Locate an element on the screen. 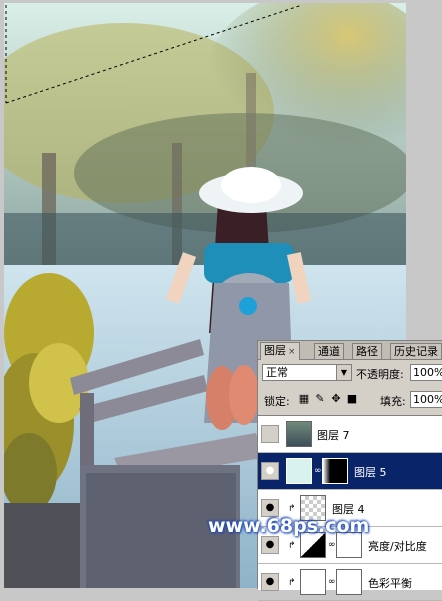 This screenshot has width=442, height=601. tab-layers: 图层 × is located at coordinates (280, 351).